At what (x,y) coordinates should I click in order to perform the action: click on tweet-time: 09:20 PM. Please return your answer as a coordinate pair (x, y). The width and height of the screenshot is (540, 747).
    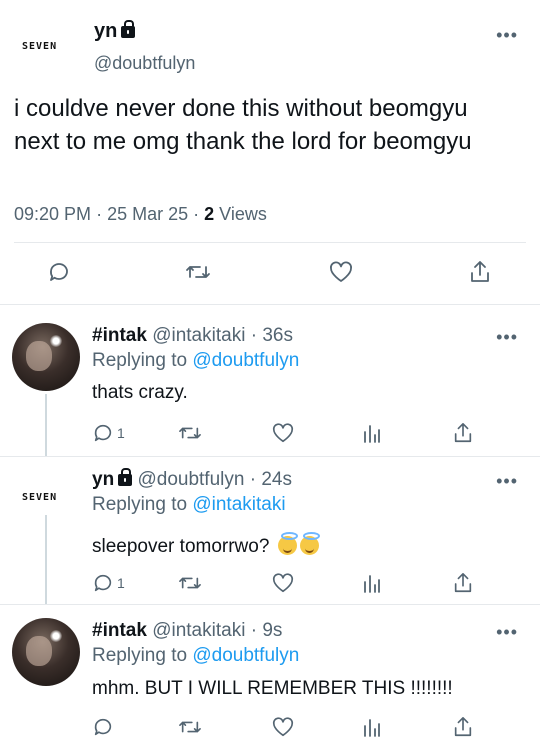
    Looking at the image, I should click on (53, 214).